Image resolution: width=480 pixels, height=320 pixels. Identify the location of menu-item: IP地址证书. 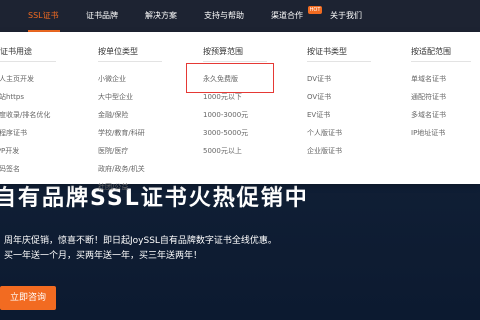
(428, 133).